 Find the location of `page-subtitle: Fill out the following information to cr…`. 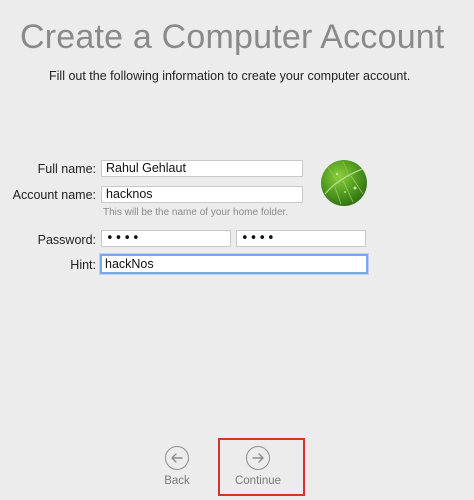

page-subtitle: Fill out the following information to cr… is located at coordinates (230, 76).